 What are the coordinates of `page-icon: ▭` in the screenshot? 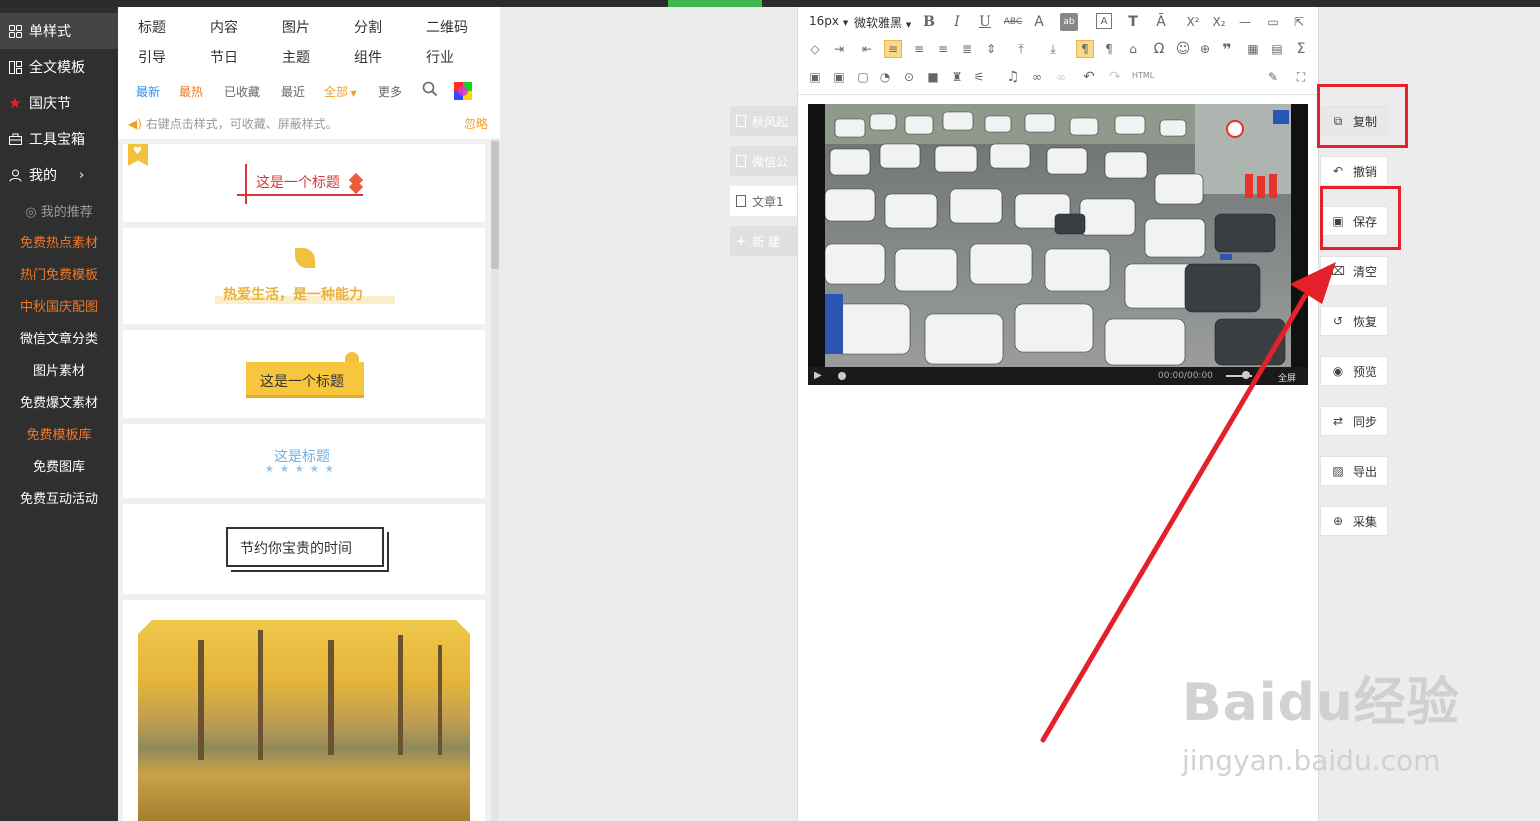 It's located at (1273, 22).